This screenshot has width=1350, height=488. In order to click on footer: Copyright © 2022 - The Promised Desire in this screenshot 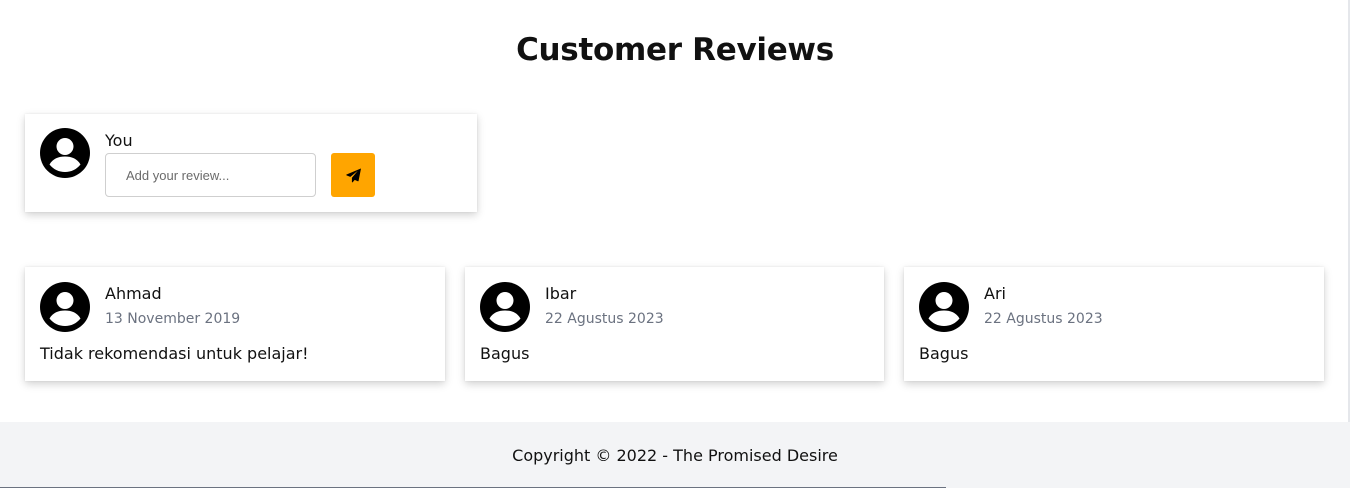, I will do `click(675, 455)`.